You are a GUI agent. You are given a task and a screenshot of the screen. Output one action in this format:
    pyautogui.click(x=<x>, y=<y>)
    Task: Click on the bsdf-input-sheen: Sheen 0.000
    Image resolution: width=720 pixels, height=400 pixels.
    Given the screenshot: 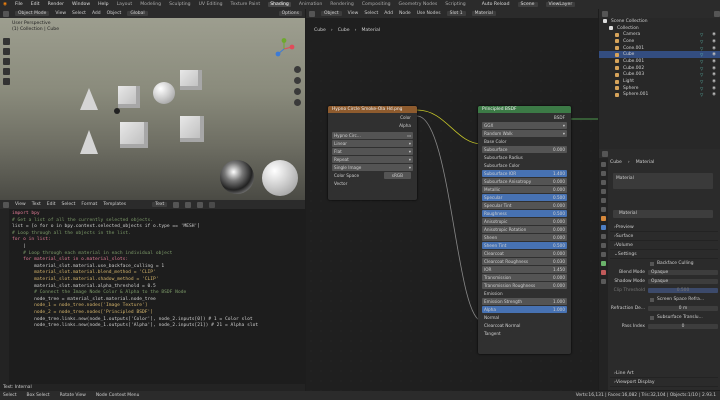 What is the action you would take?
    pyautogui.click(x=524, y=237)
    